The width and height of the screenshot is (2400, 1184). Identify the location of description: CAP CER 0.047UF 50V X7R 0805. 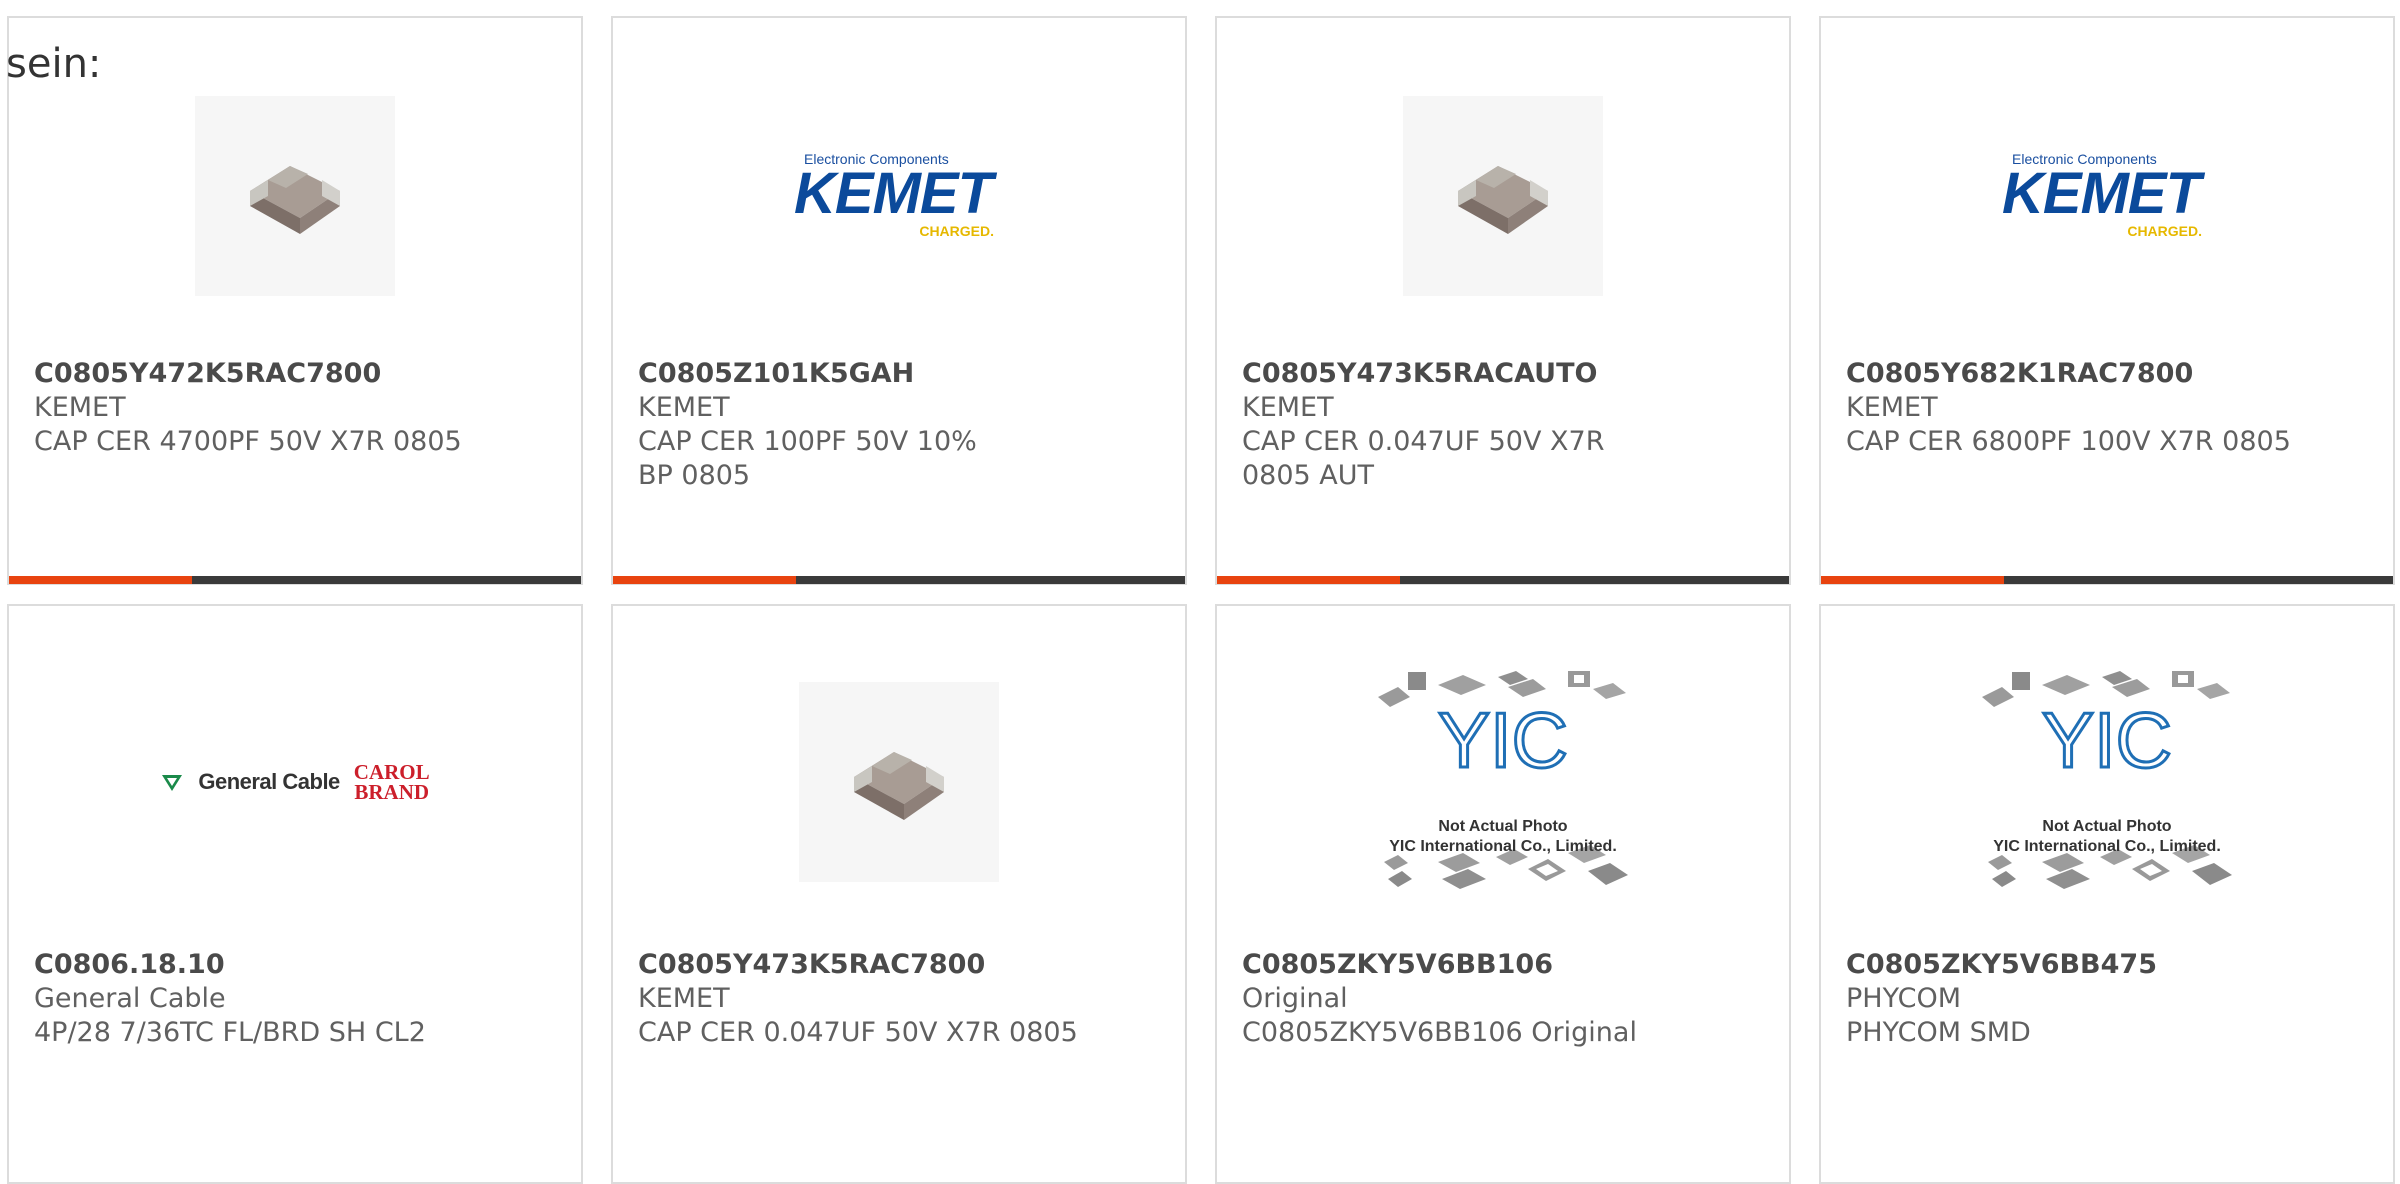
(858, 1032).